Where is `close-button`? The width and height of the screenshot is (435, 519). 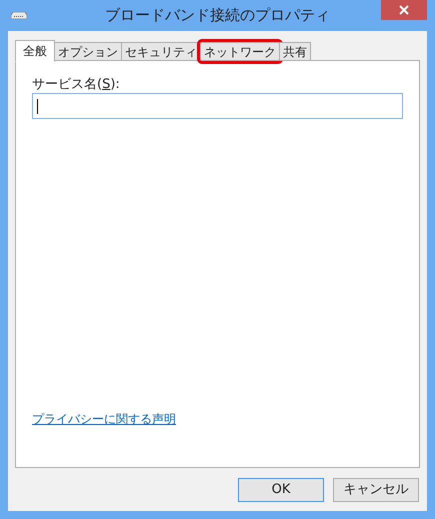
close-button is located at coordinates (404, 10).